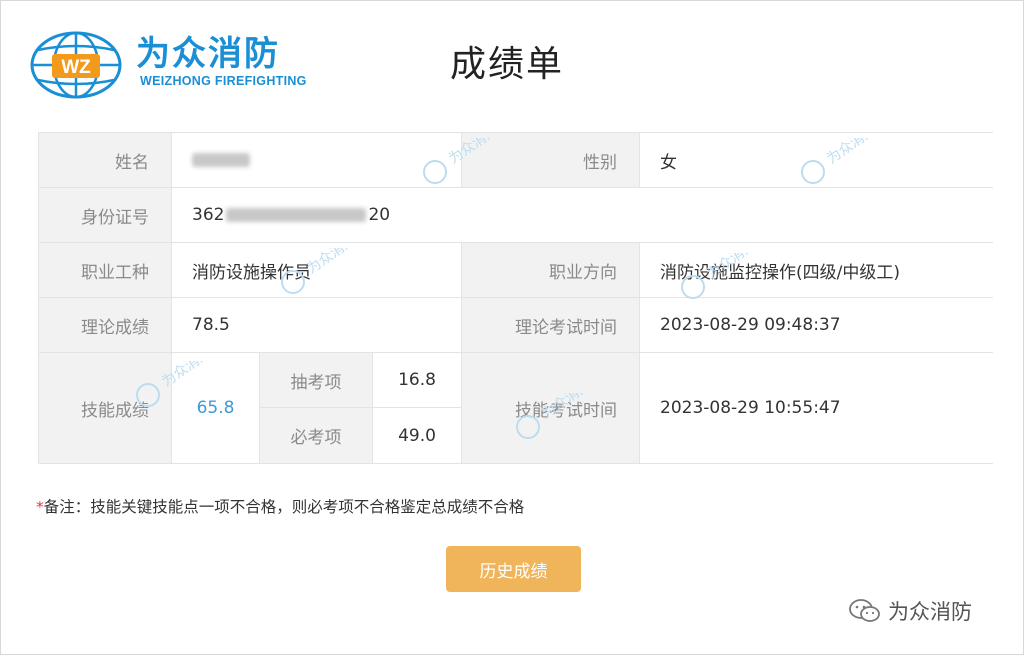 The image size is (1024, 655). Describe the element at coordinates (816, 270) in the screenshot. I see `direction-value: 消防设施监控操作(四级/中级工)` at that location.